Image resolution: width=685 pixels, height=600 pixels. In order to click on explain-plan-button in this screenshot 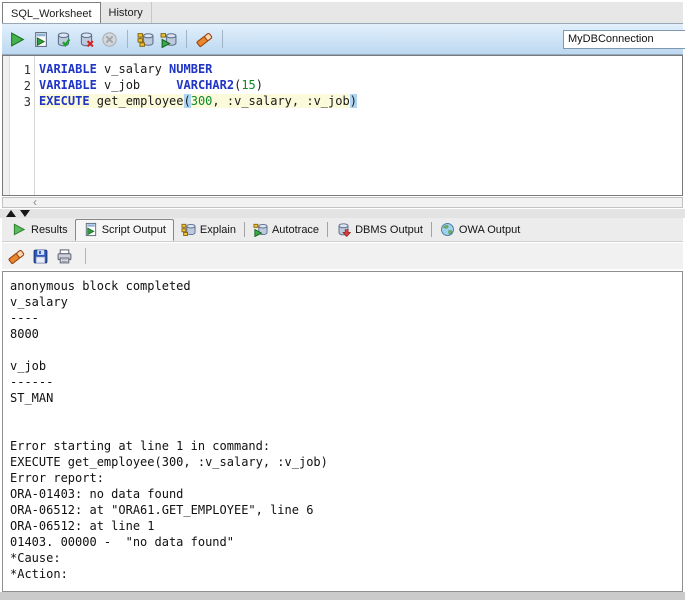, I will do `click(145, 39)`.